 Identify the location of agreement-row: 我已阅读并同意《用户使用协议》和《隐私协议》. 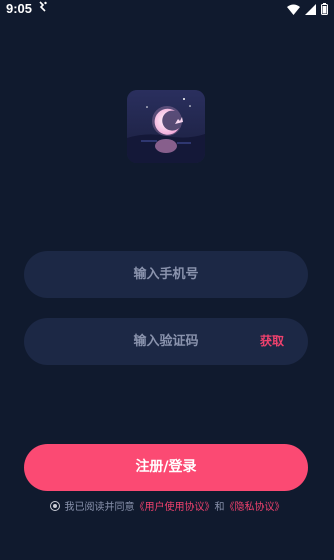
(167, 505).